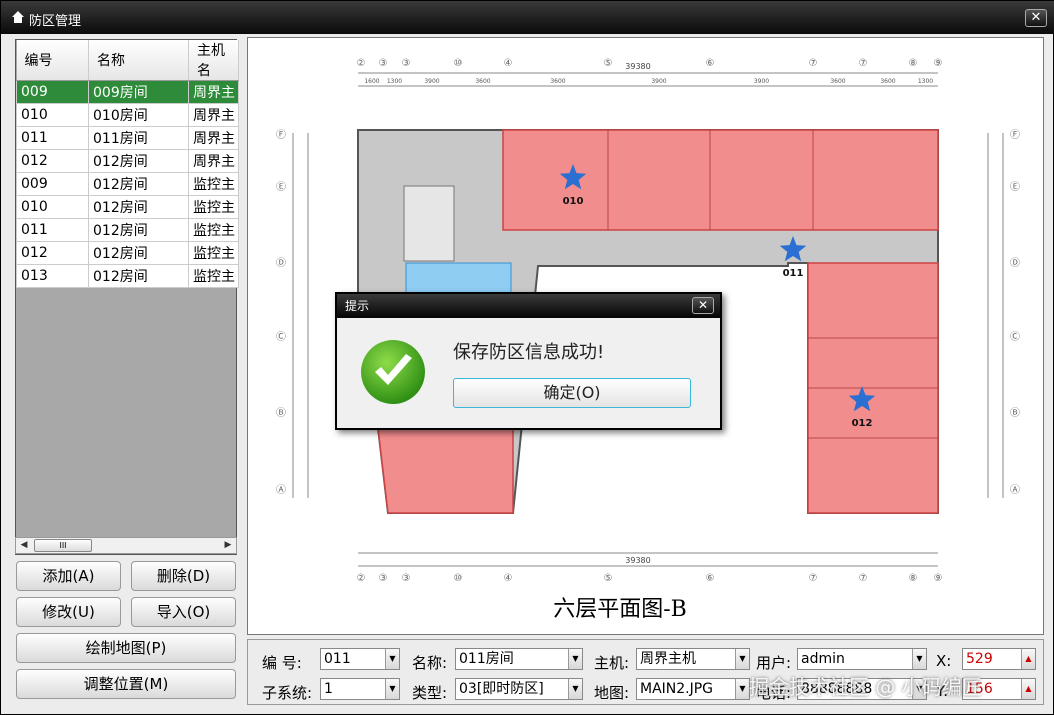  What do you see at coordinates (431, 81) in the screenshot?
I see `dimension-label: 3900` at bounding box center [431, 81].